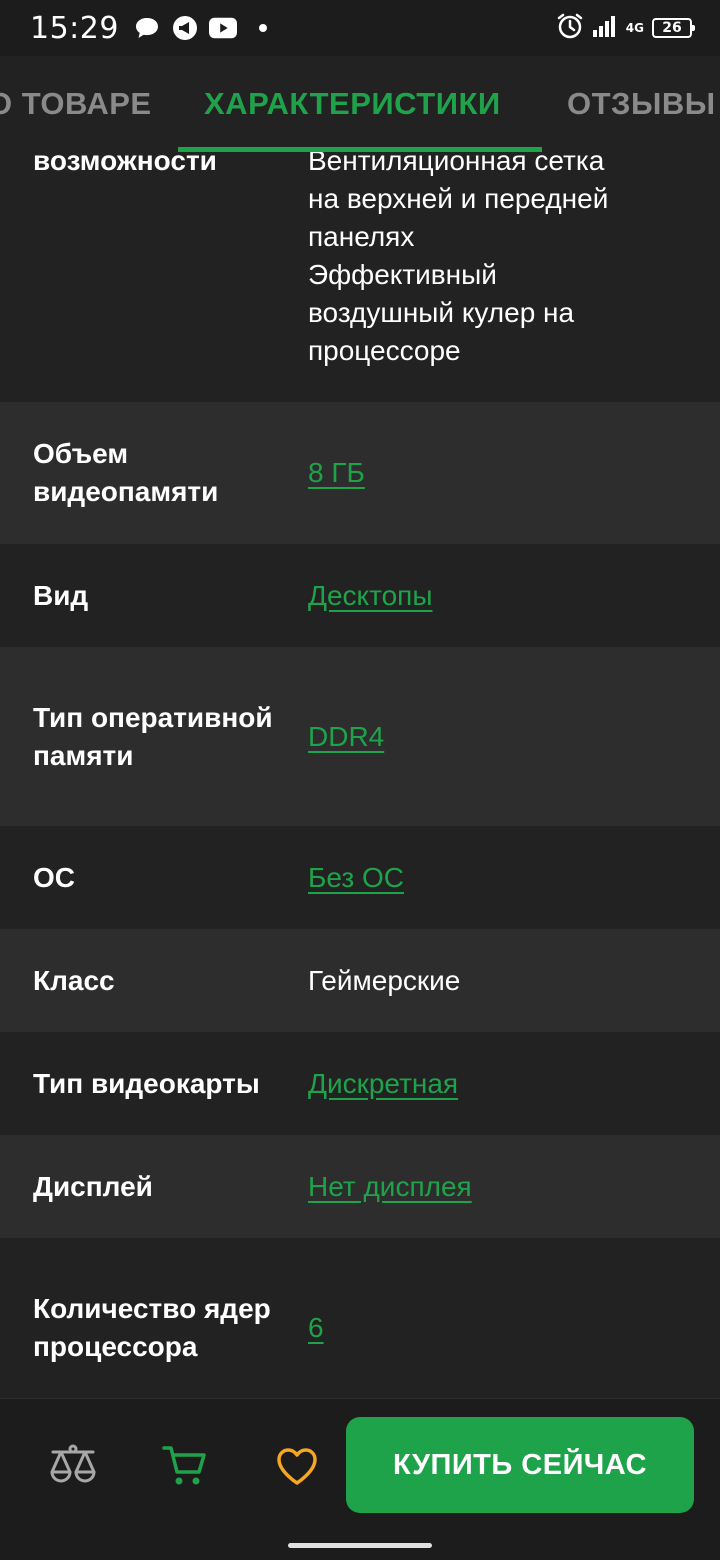  I want to click on spec-value-link: Дискретная, so click(498, 1084).